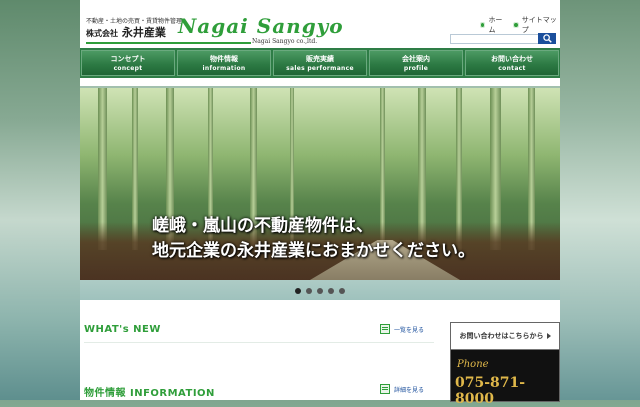 This screenshot has width=640, height=407. I want to click on nav-label-jp: お問い合わせ, so click(512, 59).